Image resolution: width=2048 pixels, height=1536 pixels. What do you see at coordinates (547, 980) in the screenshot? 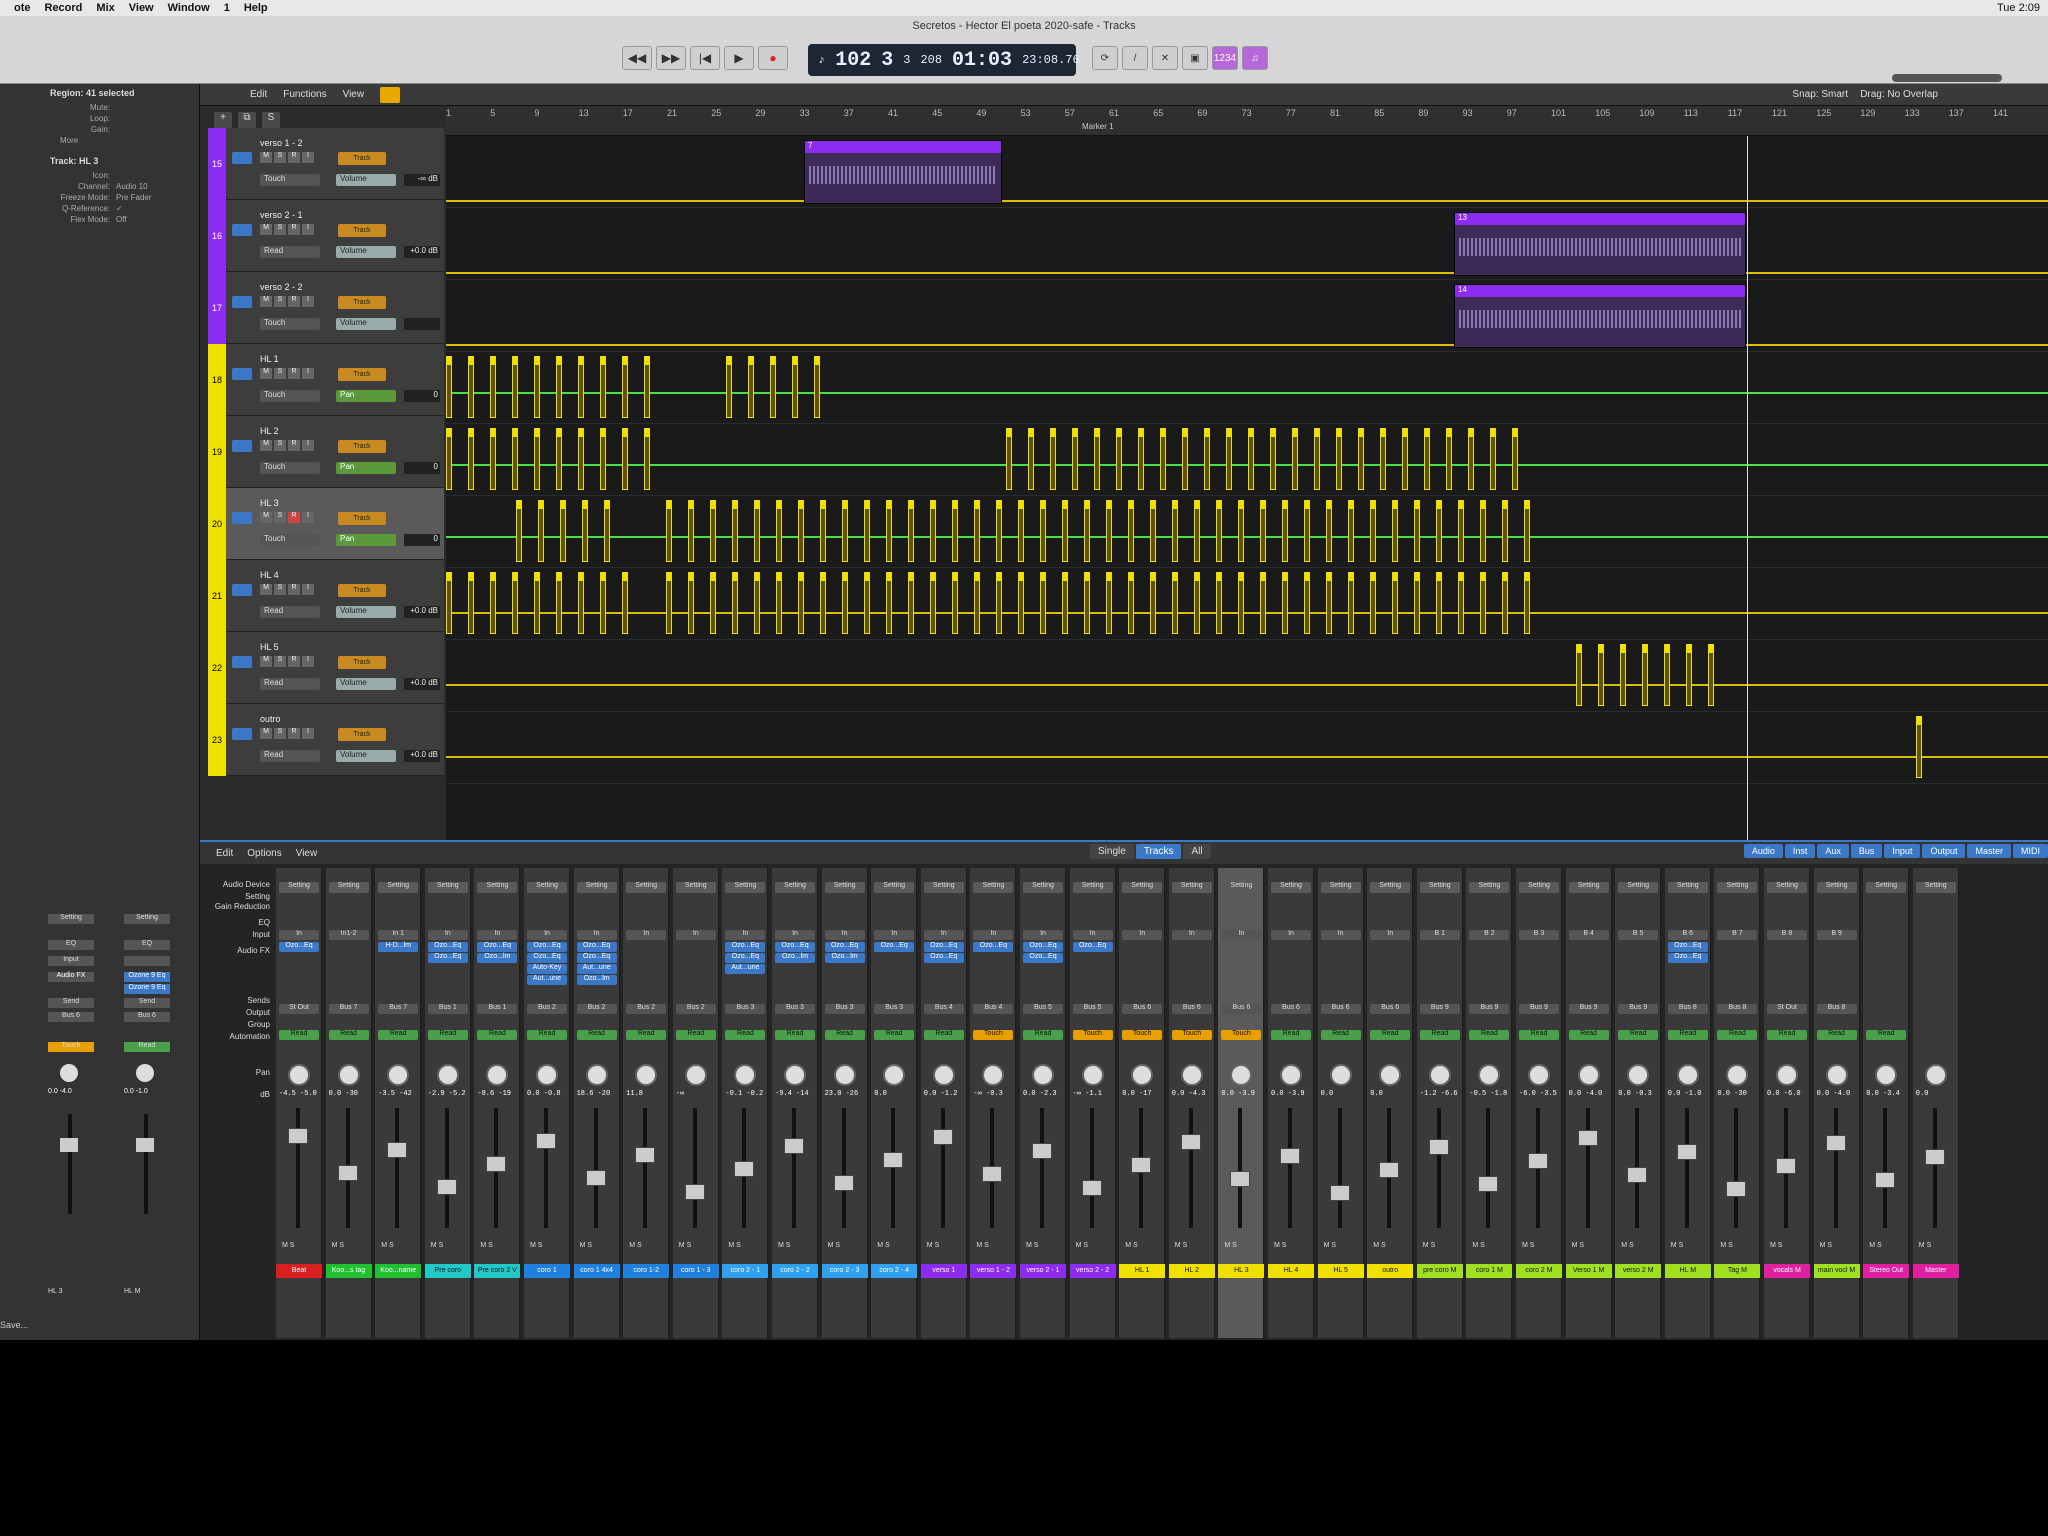
I see `audio-fx-slot: Aut...une` at bounding box center [547, 980].